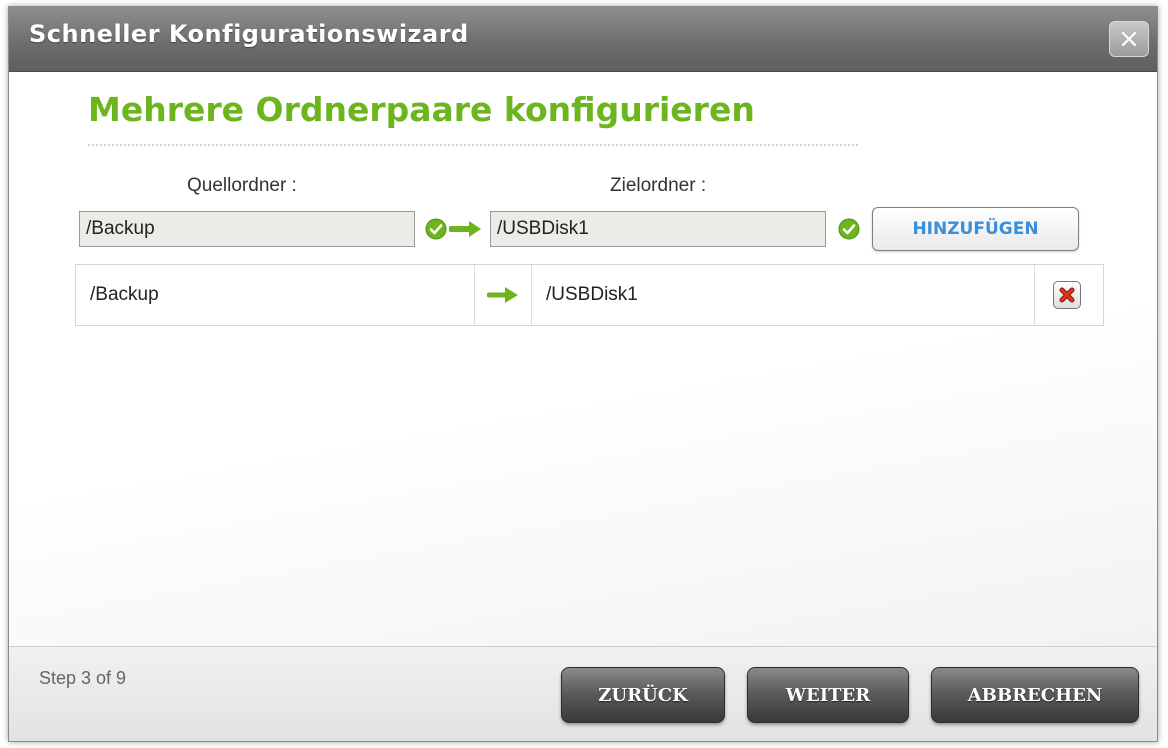  Describe the element at coordinates (583, 39) in the screenshot. I see `title-bar: Schneller Konfigurationswizard` at that location.